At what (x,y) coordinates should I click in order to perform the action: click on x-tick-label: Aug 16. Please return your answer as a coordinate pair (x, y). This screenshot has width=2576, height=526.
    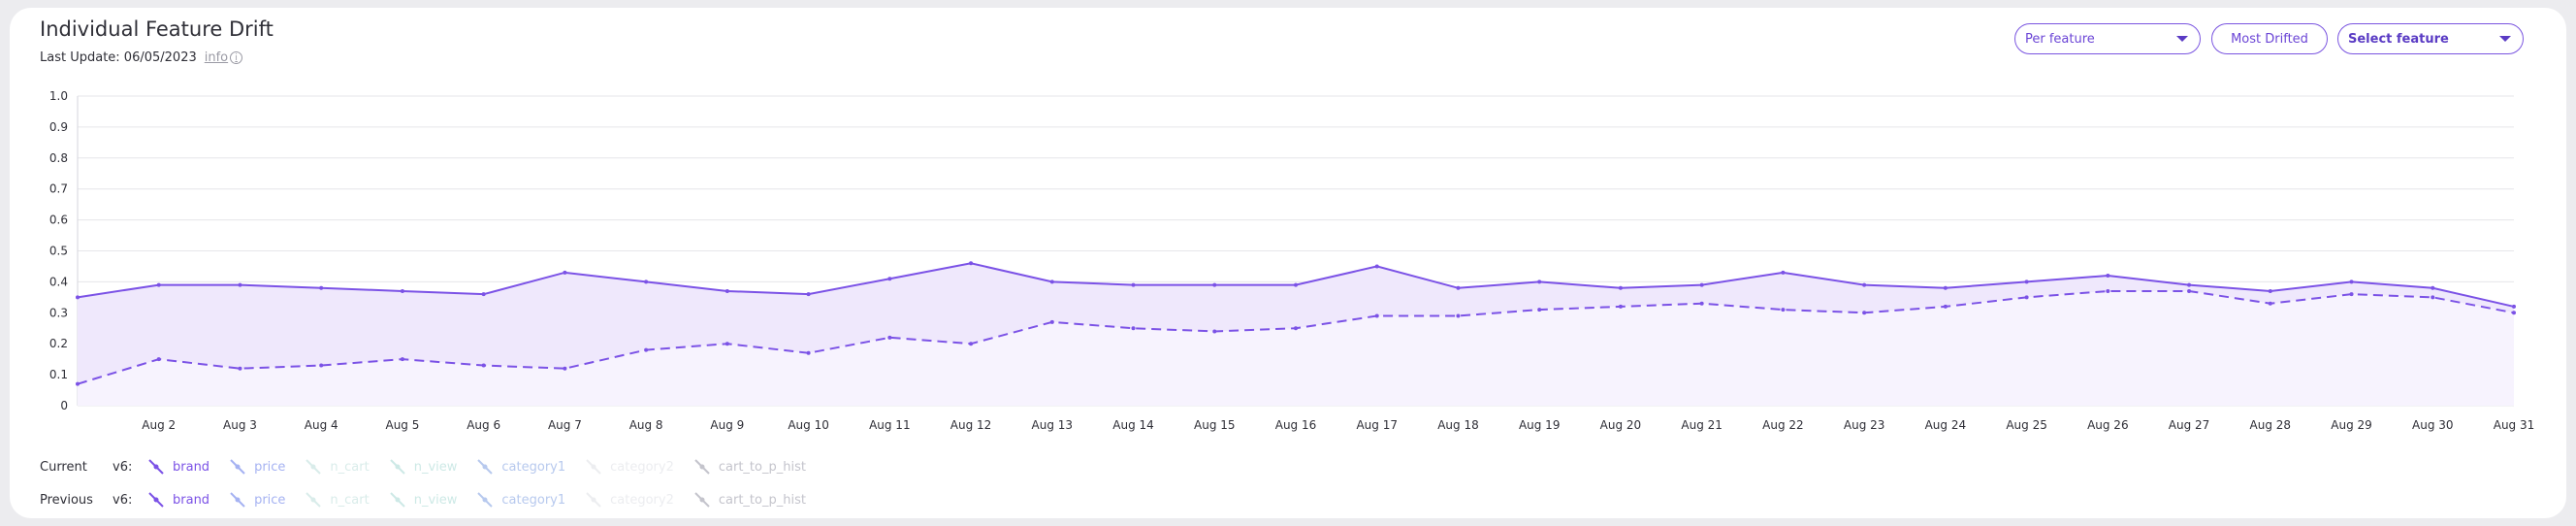
    Looking at the image, I should click on (1296, 425).